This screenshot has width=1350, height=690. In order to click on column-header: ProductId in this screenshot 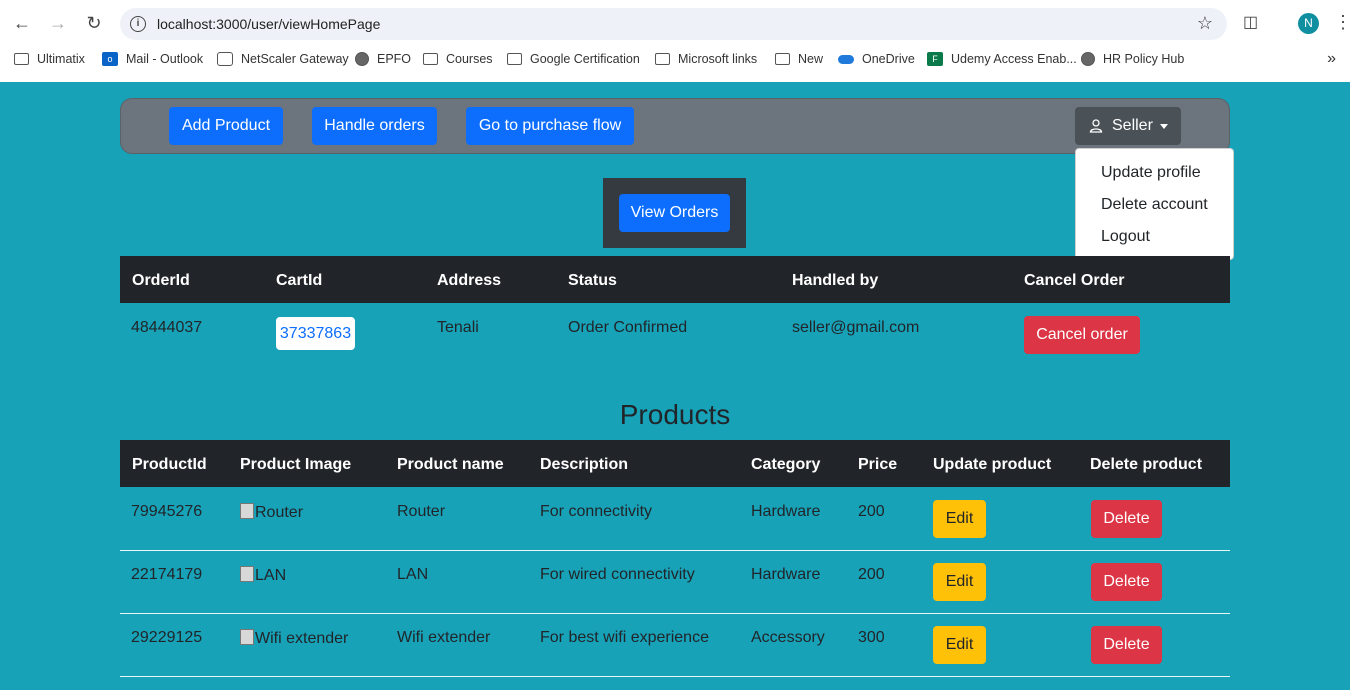, I will do `click(169, 464)`.